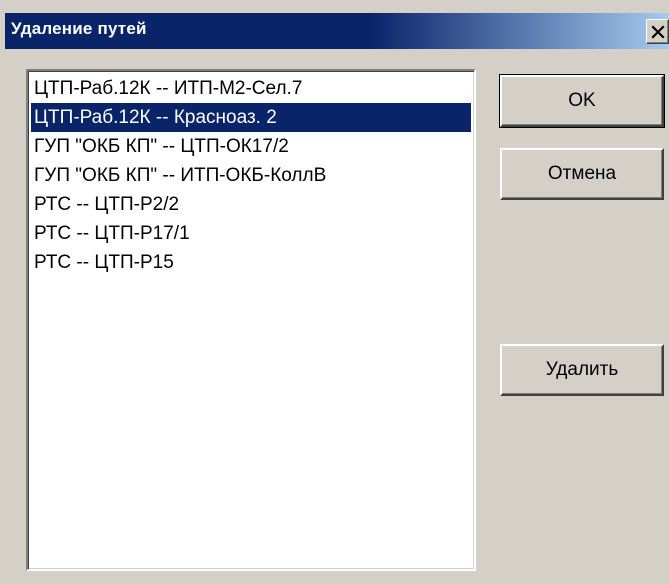  I want to click on list-item: ЦТП-Раб.12К -- ИТП-М2-Сел.7, so click(251, 88).